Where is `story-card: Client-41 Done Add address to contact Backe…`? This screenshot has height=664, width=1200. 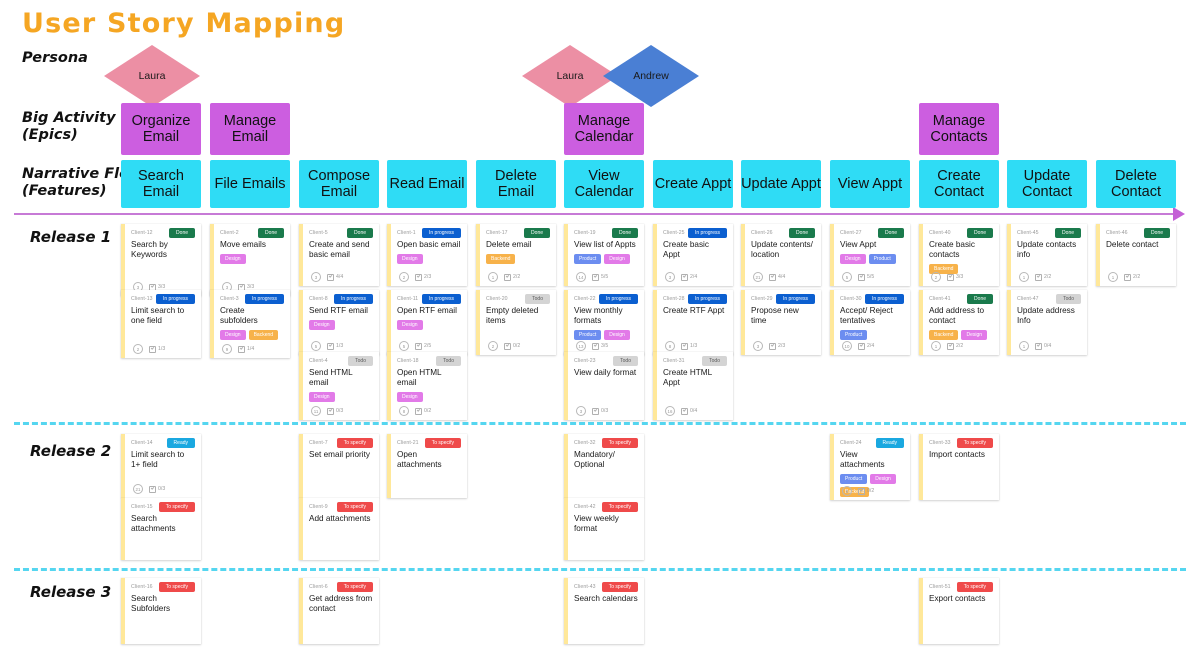 story-card: Client-41 Done Add address to contact Backe… is located at coordinates (959, 322).